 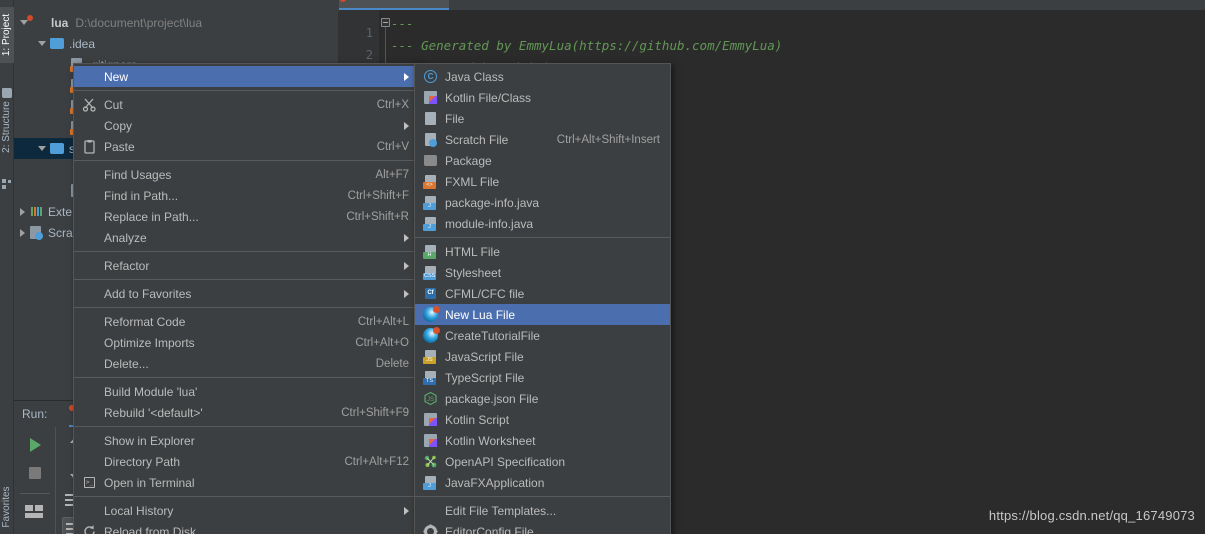 What do you see at coordinates (246, 321) in the screenshot?
I see `menu-item-reformat-code: Reformat Code Ctrl+Alt+L` at bounding box center [246, 321].